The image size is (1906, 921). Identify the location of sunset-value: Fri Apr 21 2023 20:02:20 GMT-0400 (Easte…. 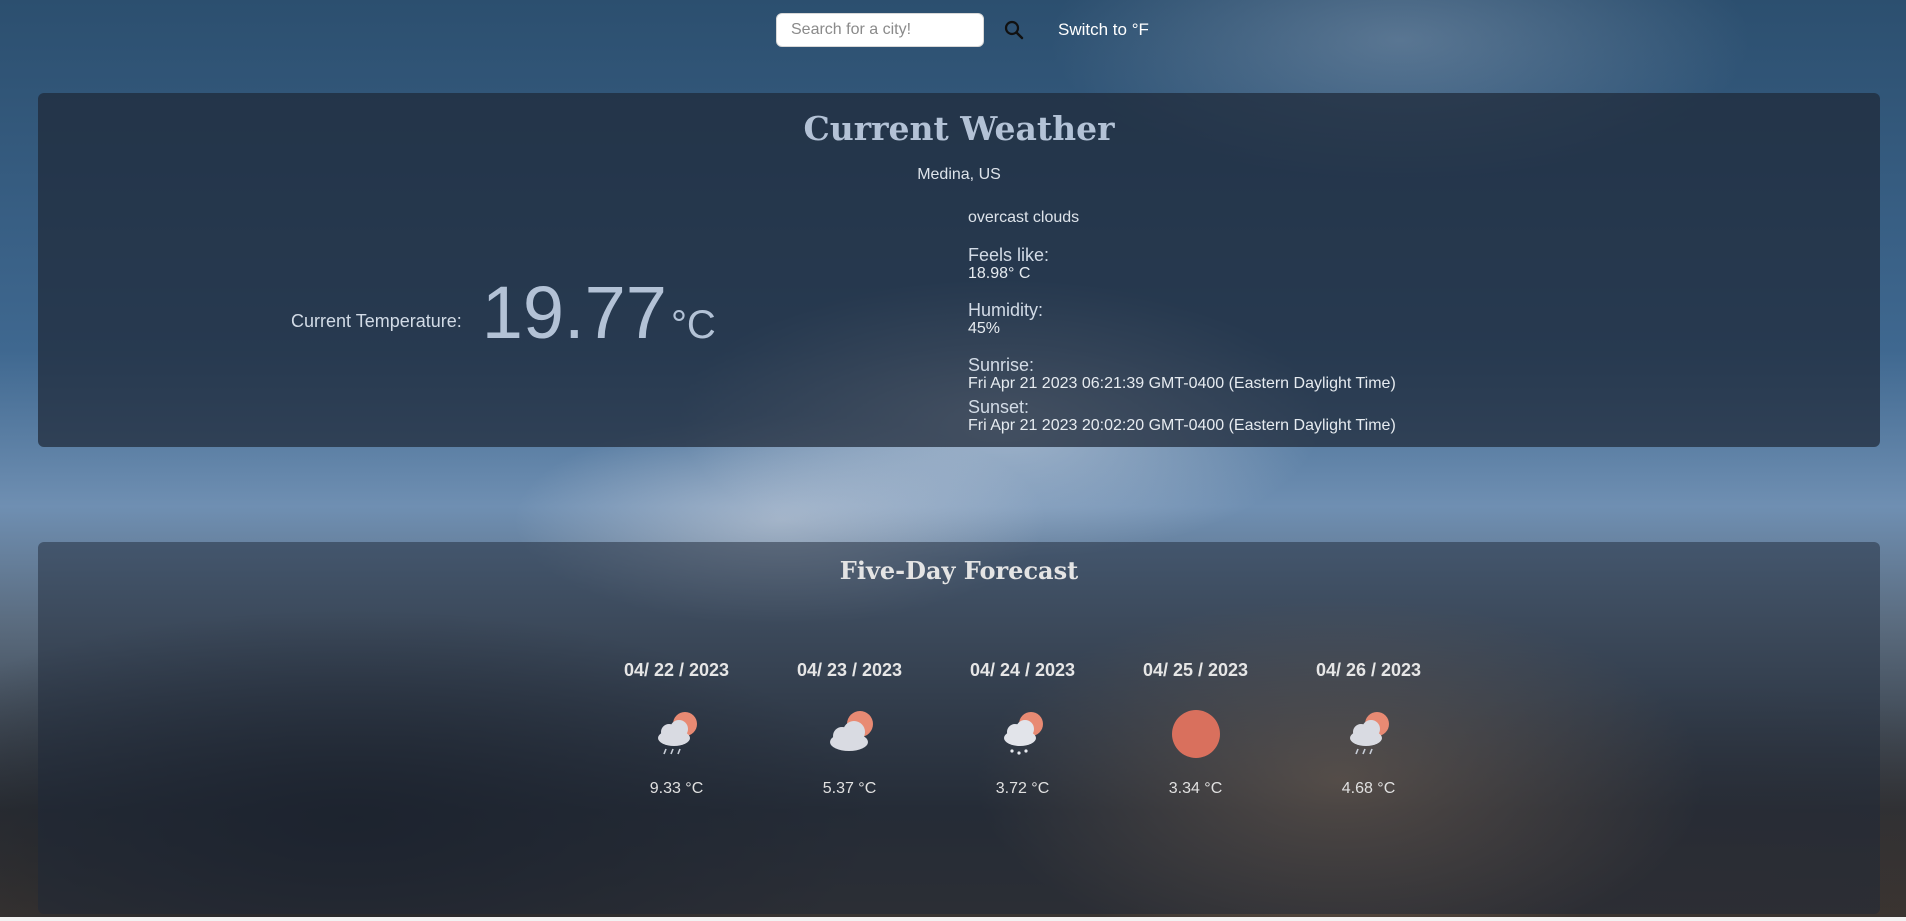
(1182, 425).